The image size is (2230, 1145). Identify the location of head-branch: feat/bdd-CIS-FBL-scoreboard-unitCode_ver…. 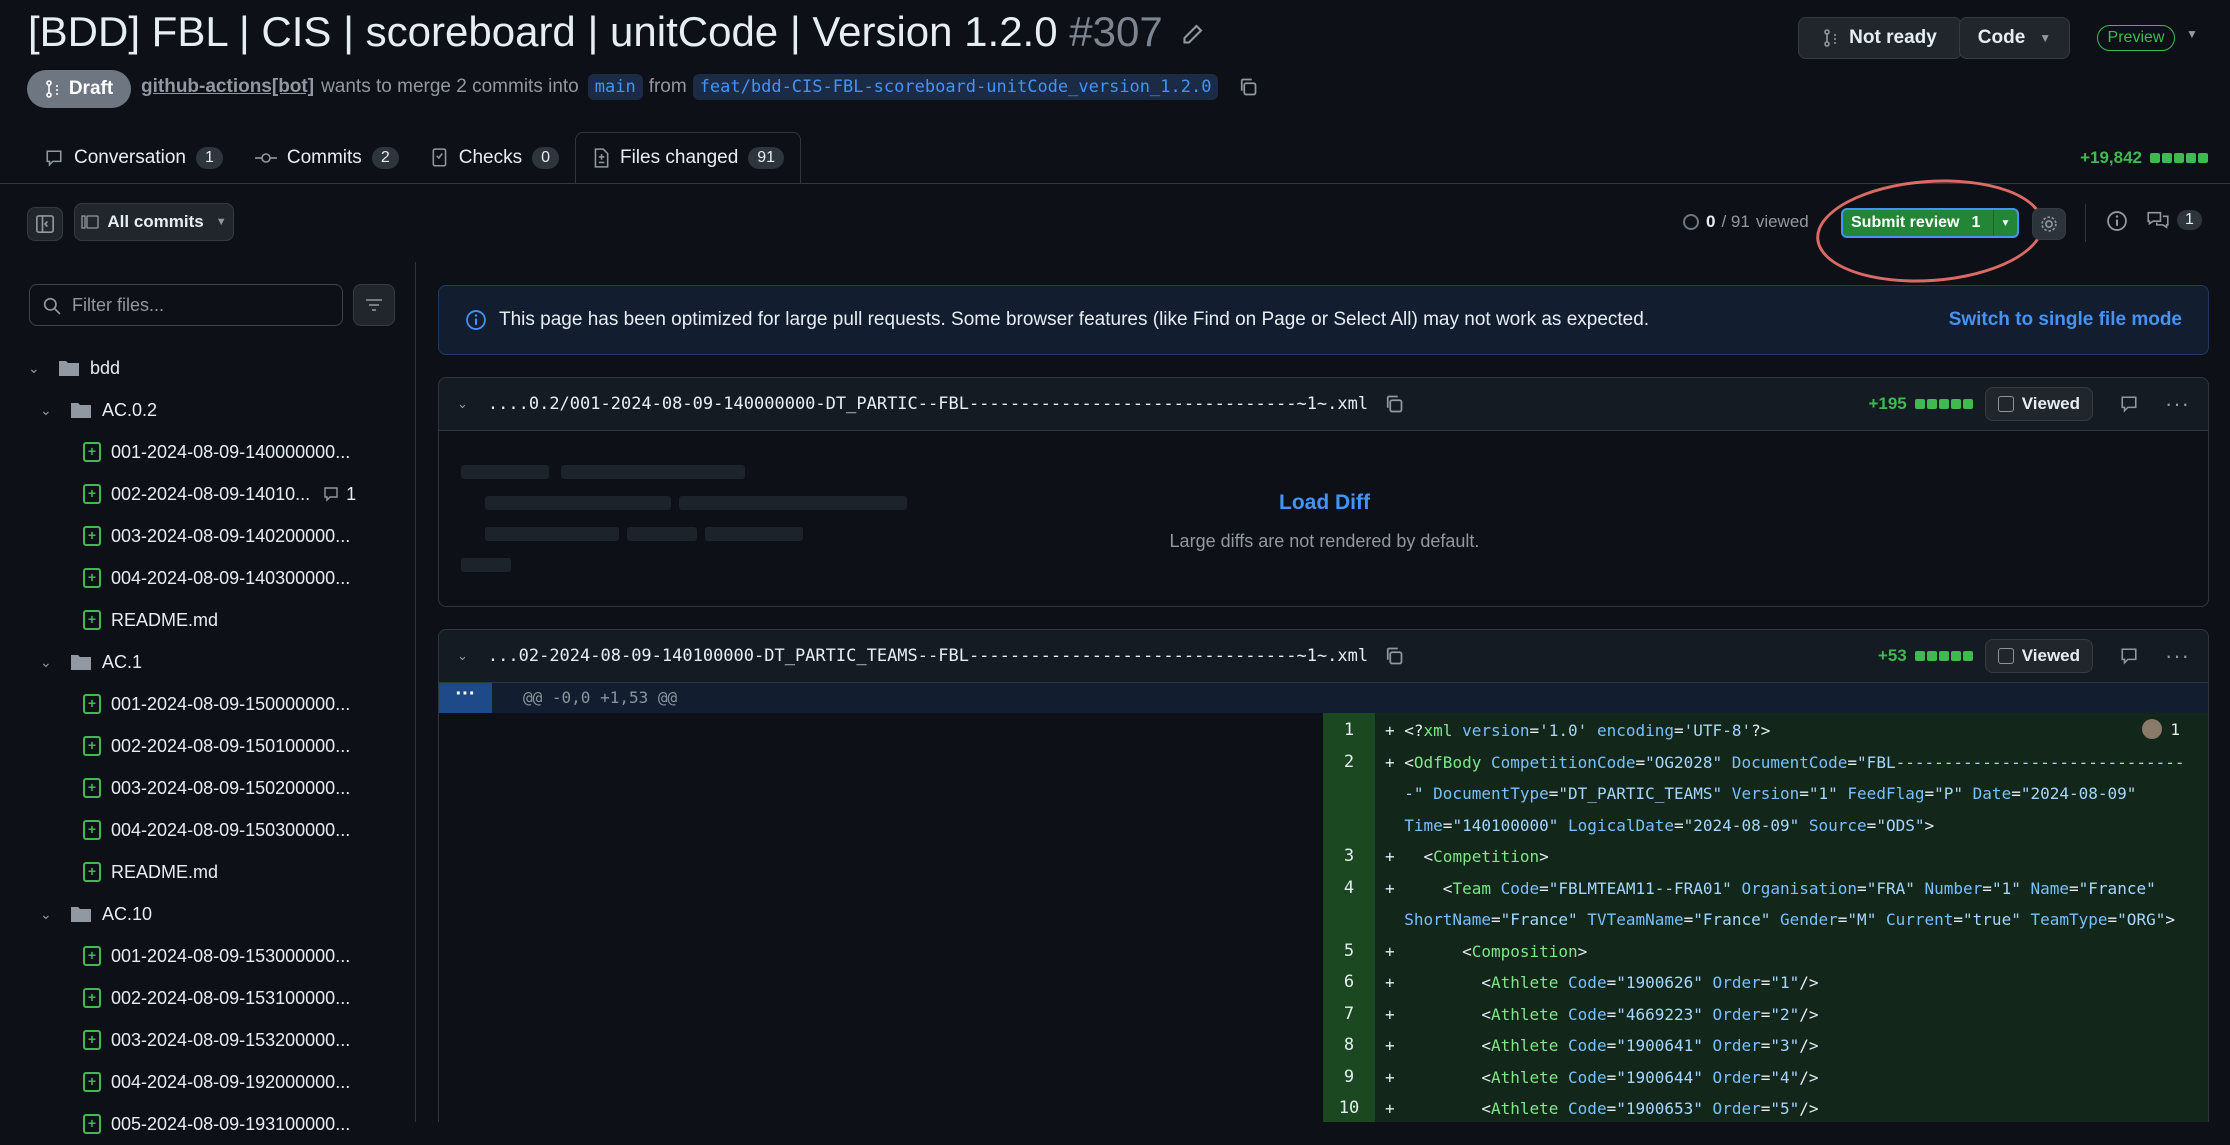
(955, 87).